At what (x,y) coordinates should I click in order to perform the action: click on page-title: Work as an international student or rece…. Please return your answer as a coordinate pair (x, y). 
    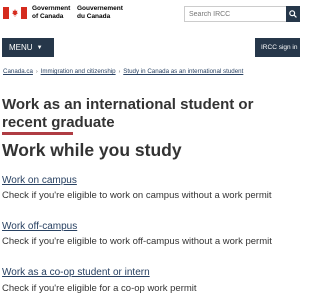
    Looking at the image, I should click on (128, 113).